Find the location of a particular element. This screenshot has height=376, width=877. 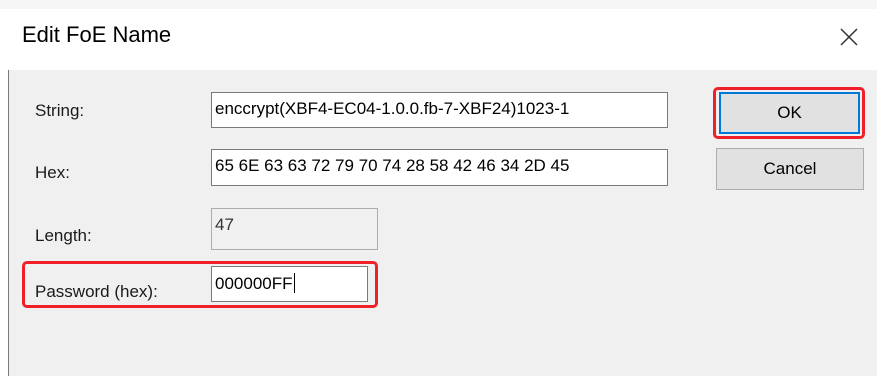

password-input: 000000FF is located at coordinates (289, 284).